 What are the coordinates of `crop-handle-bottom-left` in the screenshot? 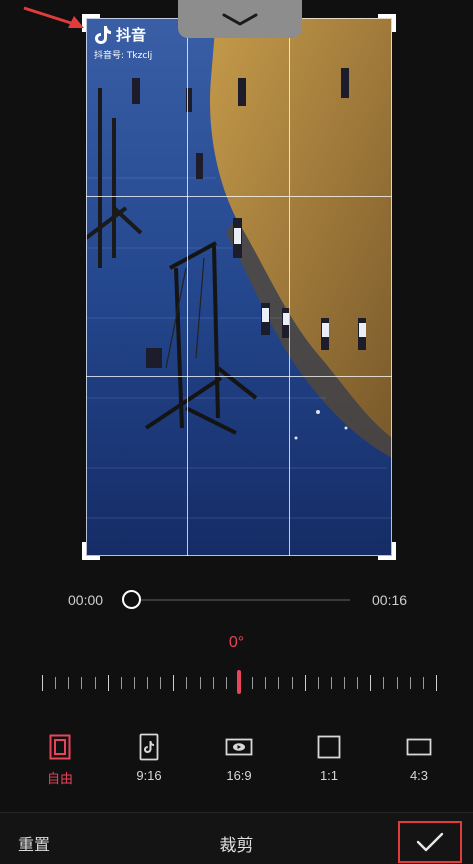 It's located at (91, 551).